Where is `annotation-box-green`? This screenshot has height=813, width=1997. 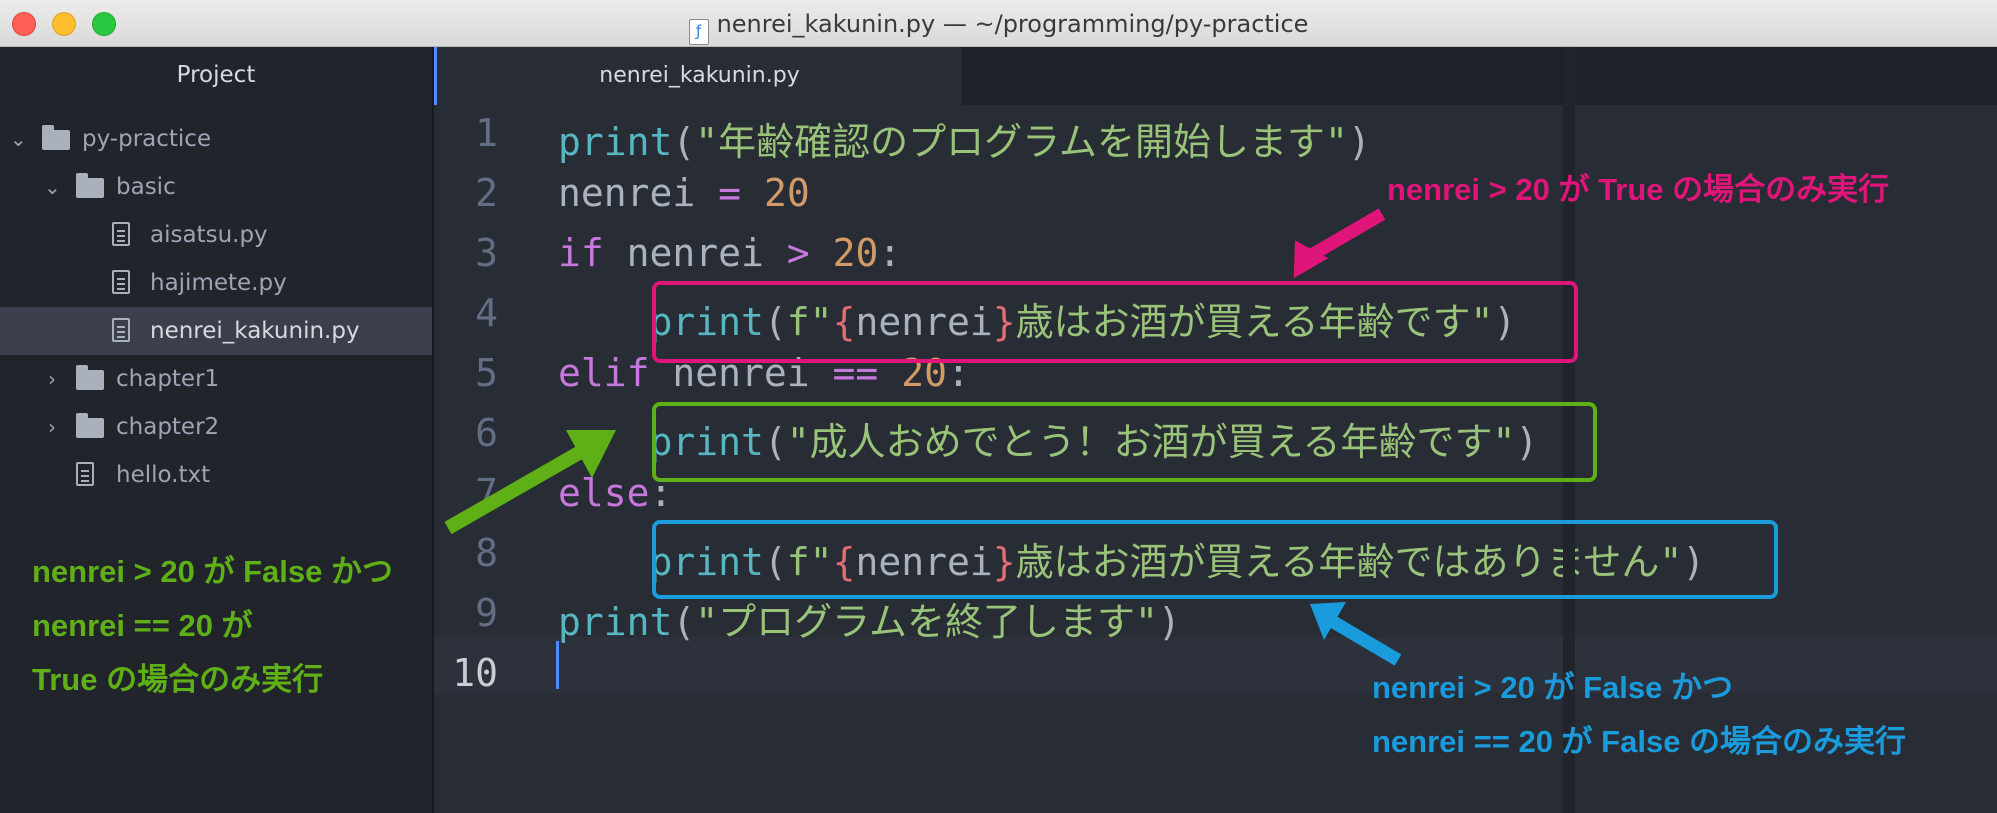 annotation-box-green is located at coordinates (1124, 442).